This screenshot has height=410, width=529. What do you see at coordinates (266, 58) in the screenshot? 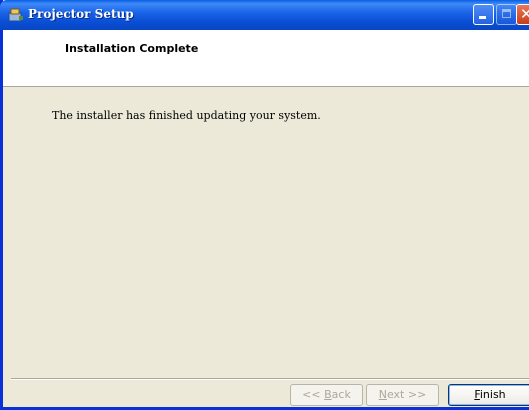
I see `wizard-header: Installation Complete` at bounding box center [266, 58].